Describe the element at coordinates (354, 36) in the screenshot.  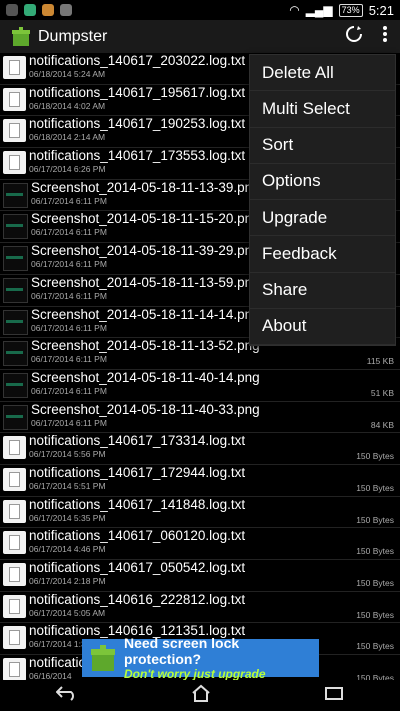
I see `refresh-icon` at that location.